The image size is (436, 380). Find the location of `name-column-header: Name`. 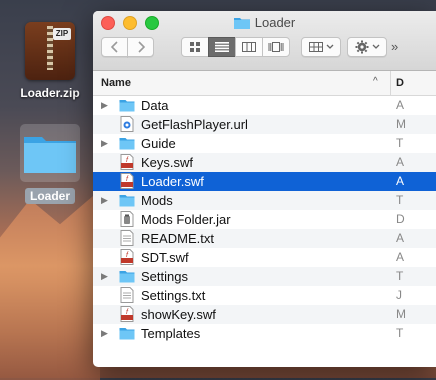

name-column-header: Name is located at coordinates (116, 83).